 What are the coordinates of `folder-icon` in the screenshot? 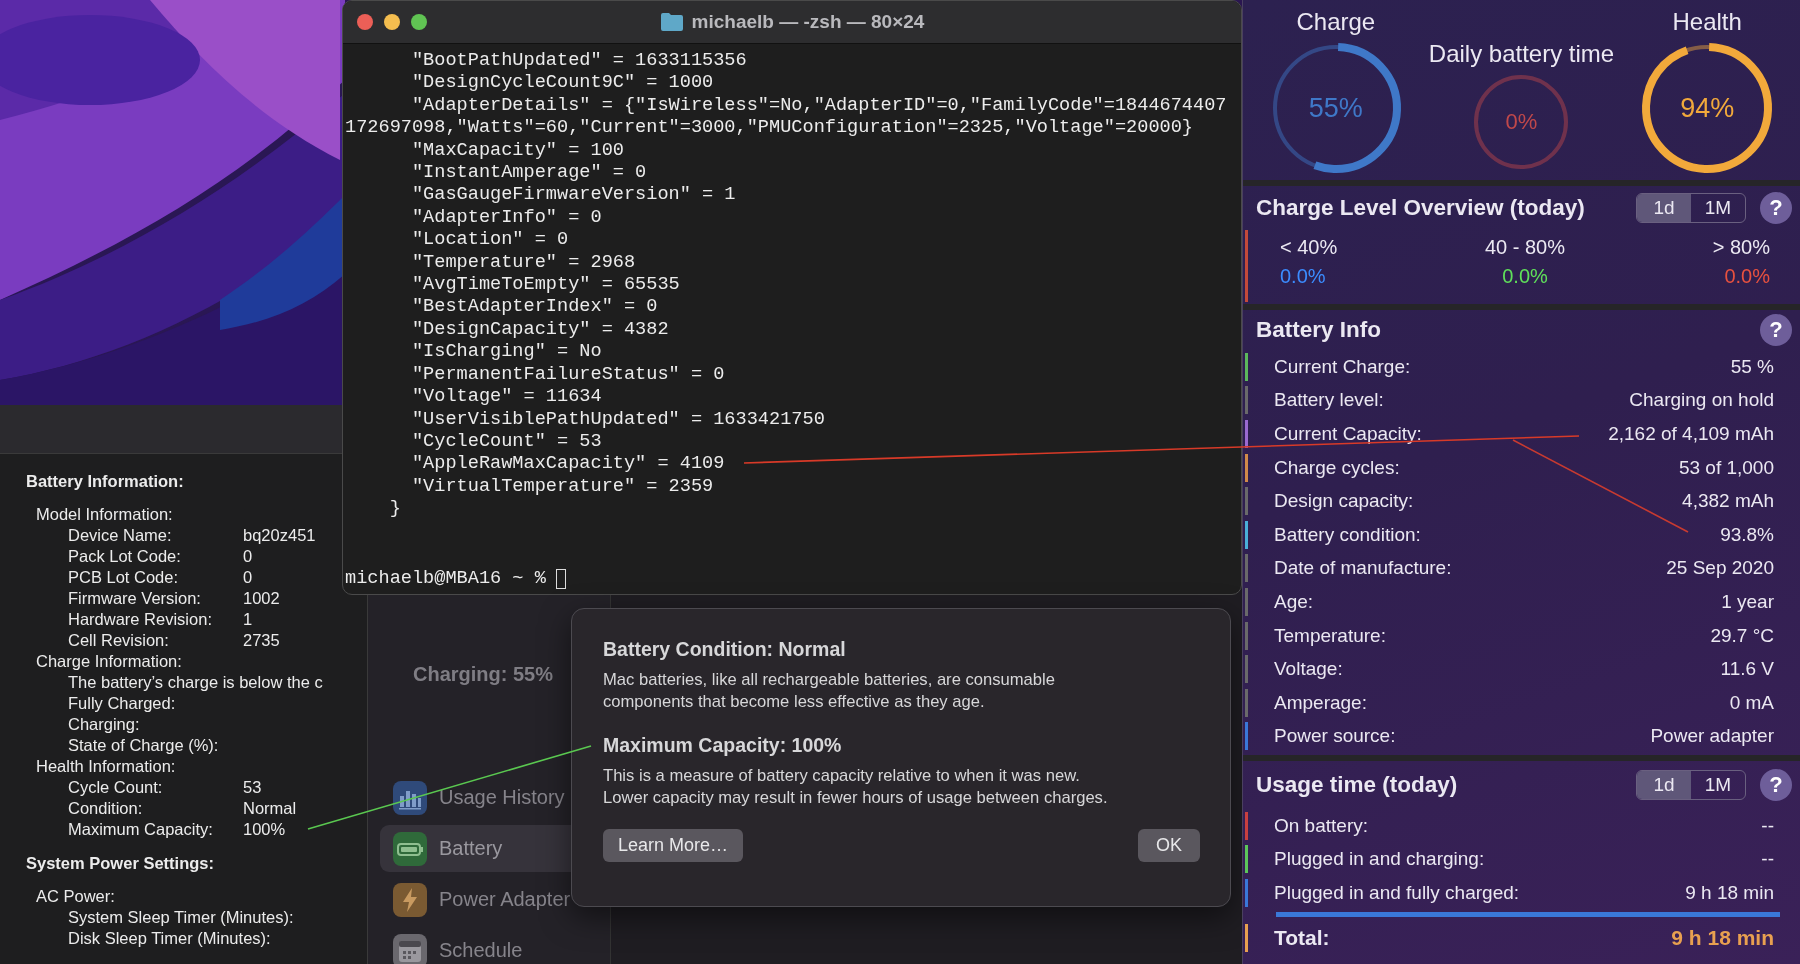 It's located at (671, 22).